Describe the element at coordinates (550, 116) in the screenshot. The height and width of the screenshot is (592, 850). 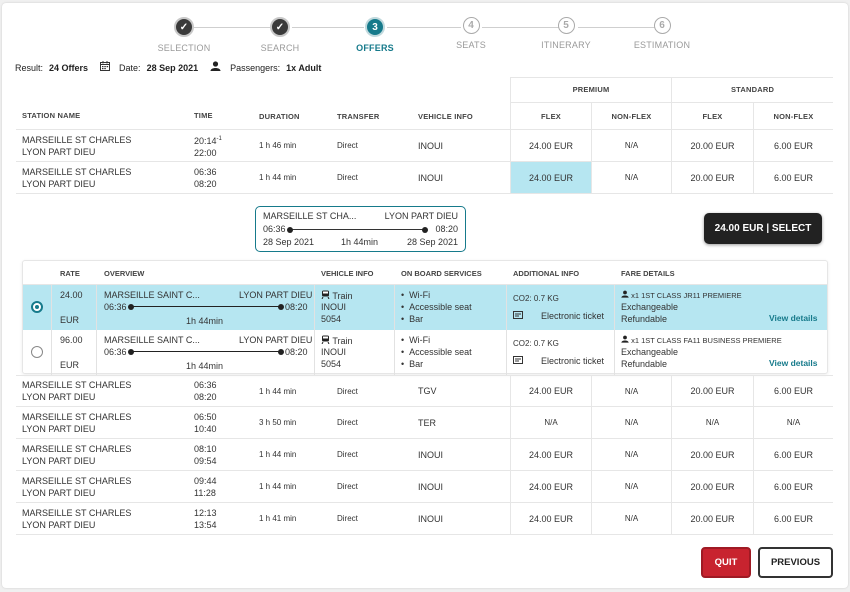
I see `col-premium-flex: FLEX` at that location.